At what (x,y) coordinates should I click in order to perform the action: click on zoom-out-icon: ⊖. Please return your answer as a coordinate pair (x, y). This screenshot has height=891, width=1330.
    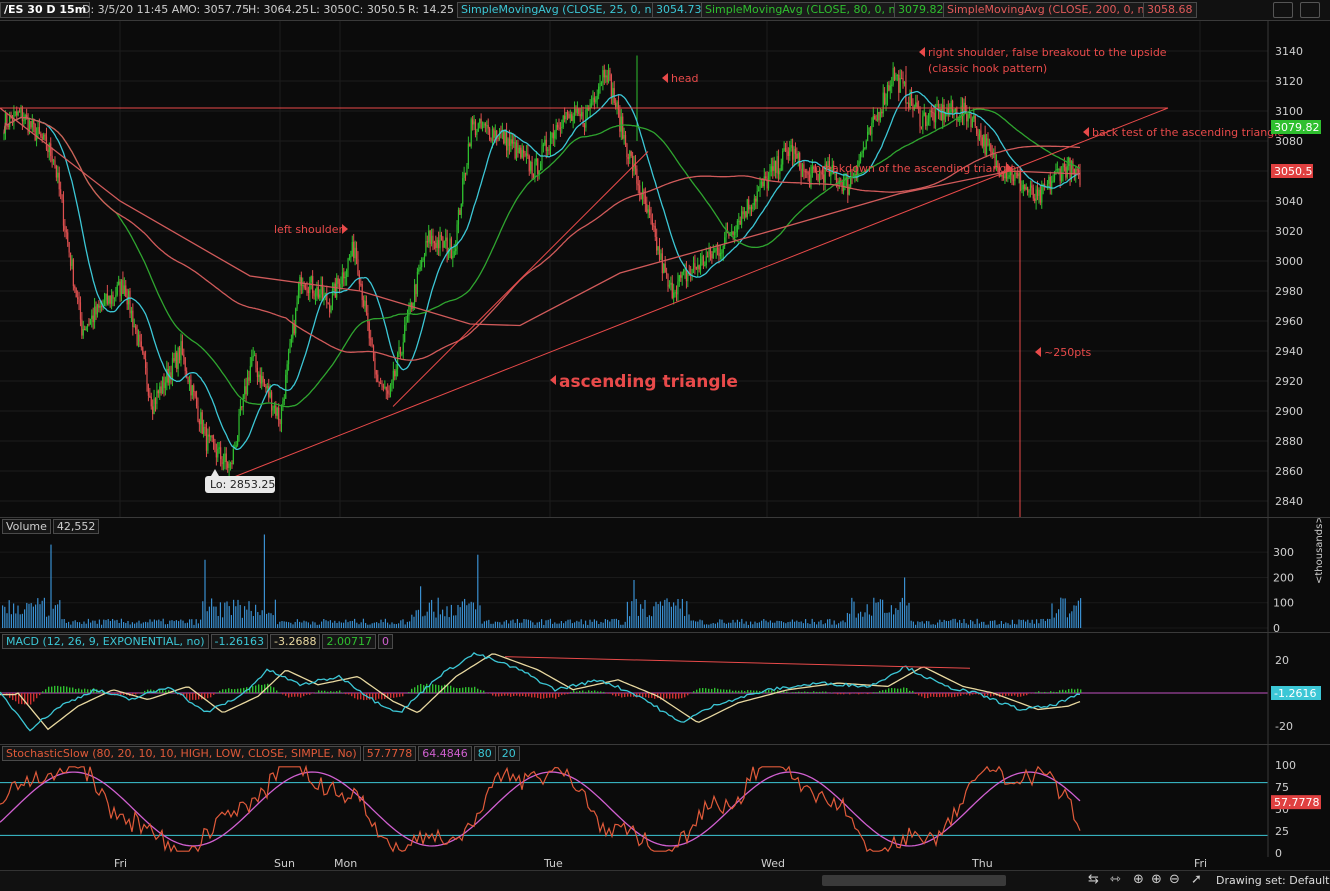
    Looking at the image, I should click on (1174, 879).